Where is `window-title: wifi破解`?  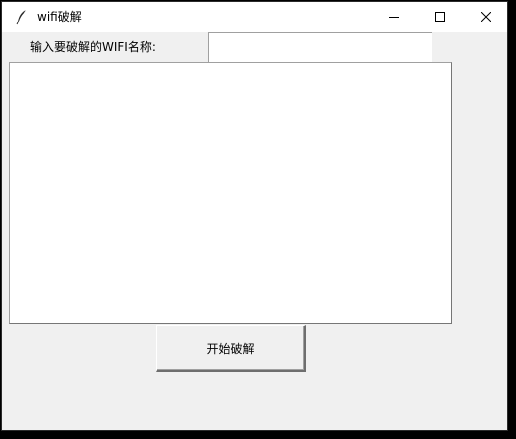 window-title: wifi破解 is located at coordinates (59, 17).